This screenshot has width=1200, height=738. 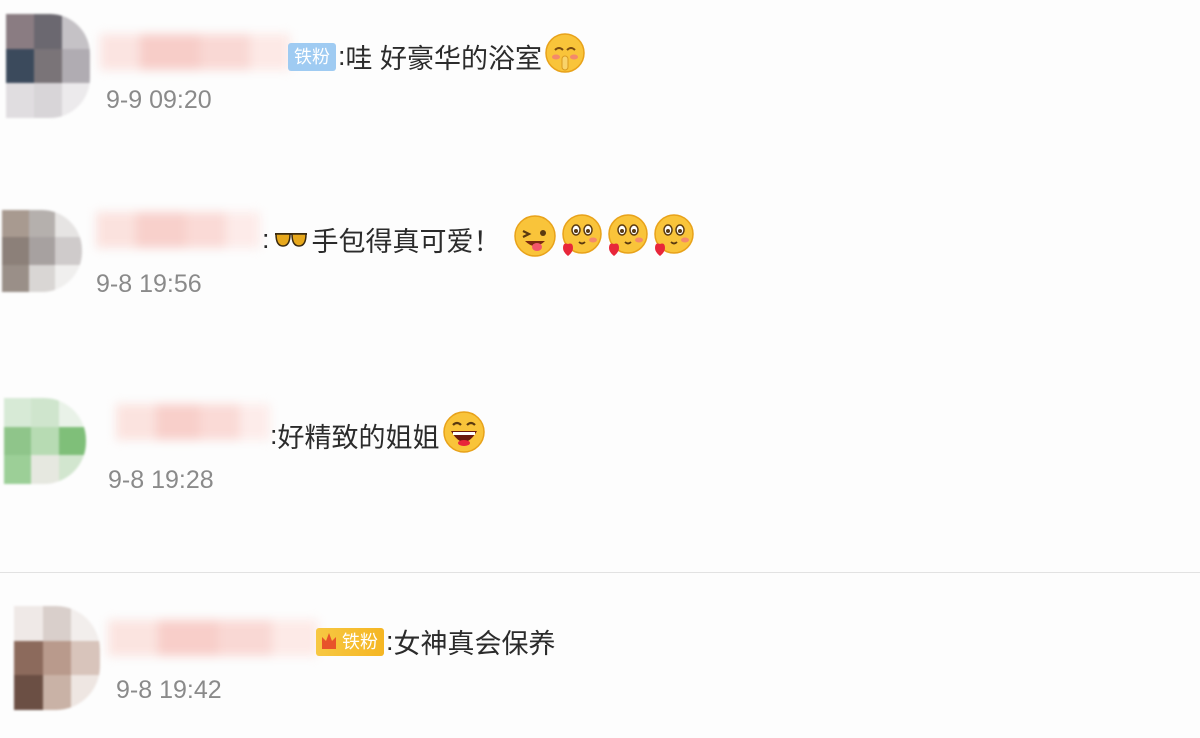 I want to click on iron-fan-badge: 铁粉, so click(x=350, y=641).